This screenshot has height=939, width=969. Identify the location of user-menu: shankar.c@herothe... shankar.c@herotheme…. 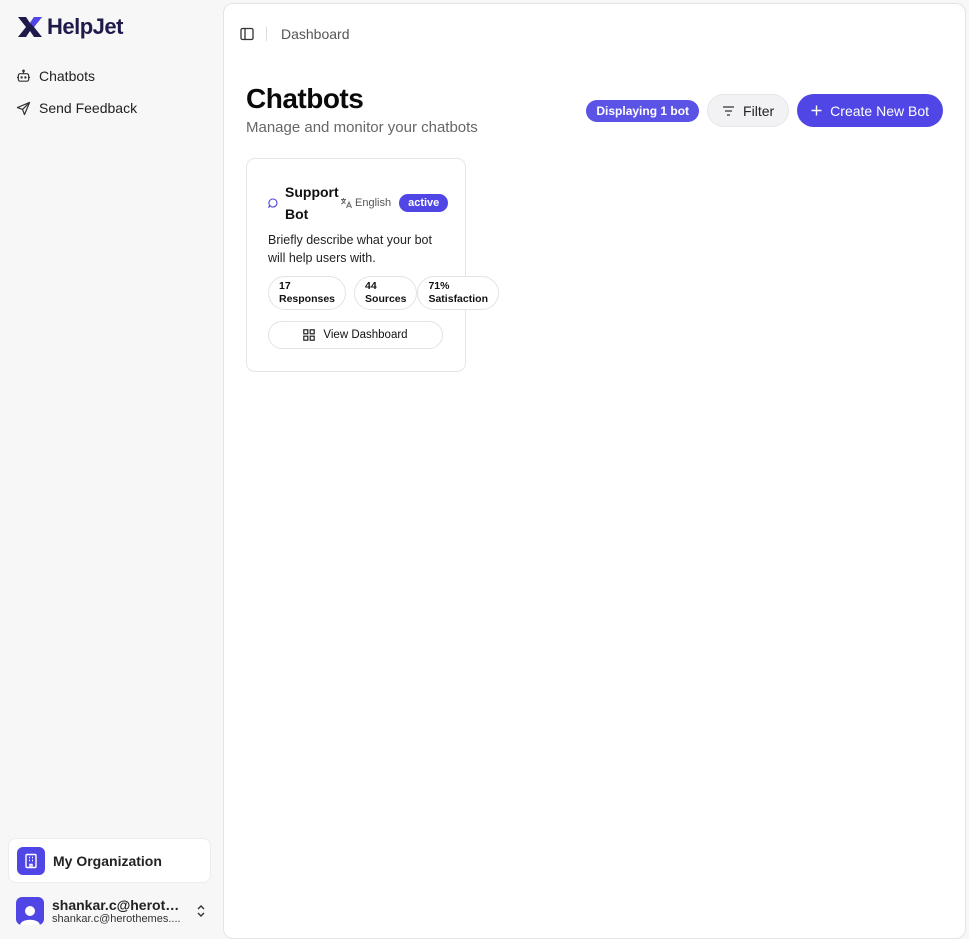
(111, 911).